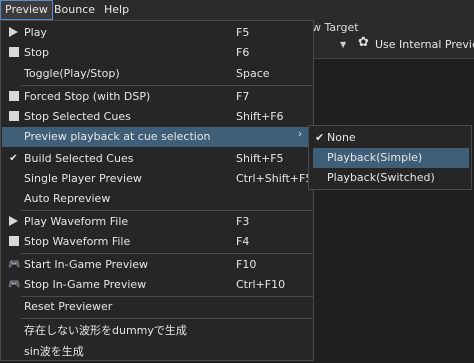 The width and height of the screenshot is (474, 363). I want to click on preview-target-label: w Target, so click(335, 27).